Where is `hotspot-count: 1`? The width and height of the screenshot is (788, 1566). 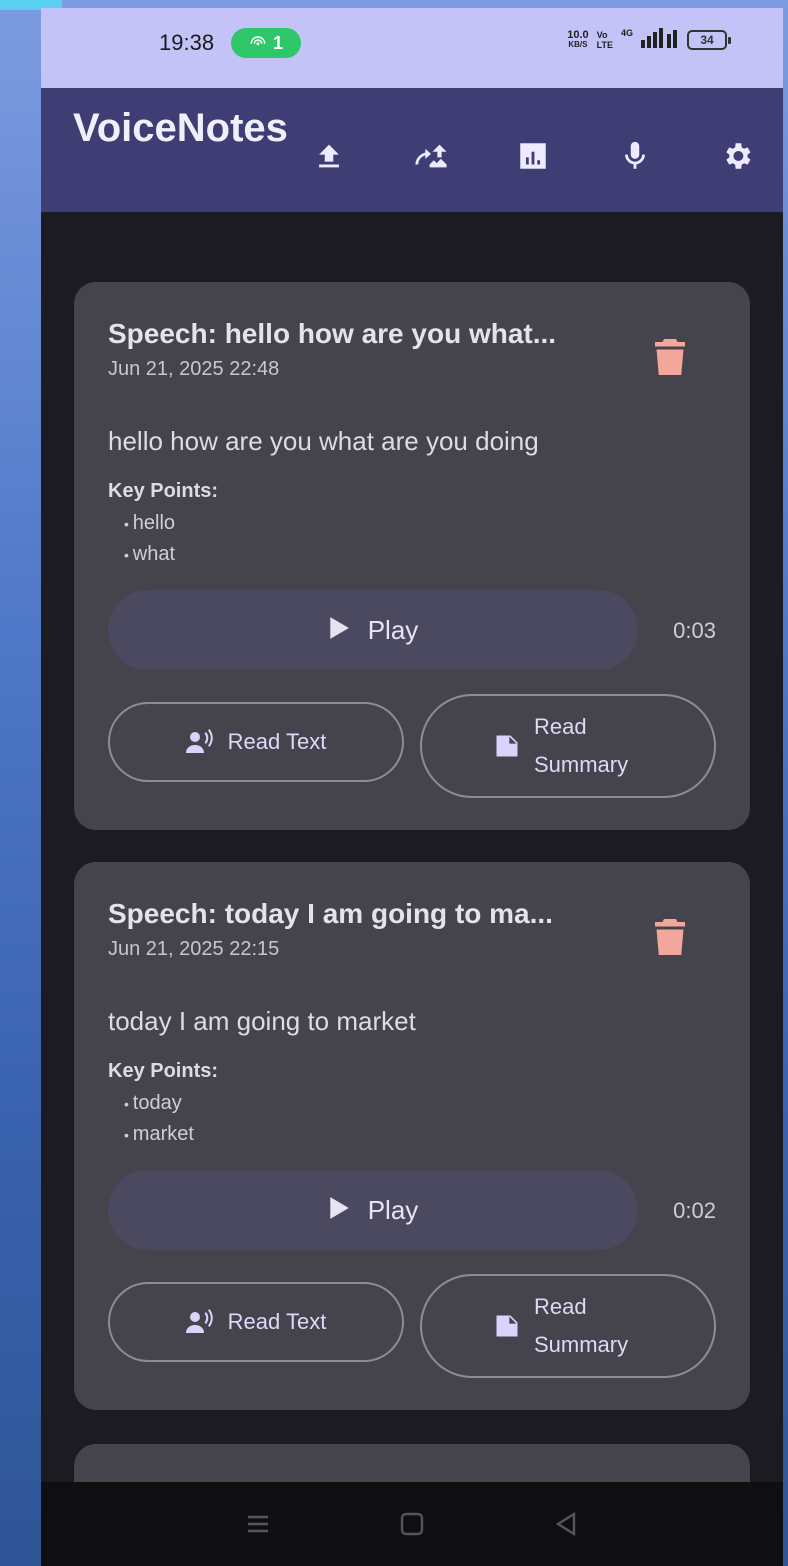
hotspot-count: 1 is located at coordinates (277, 42).